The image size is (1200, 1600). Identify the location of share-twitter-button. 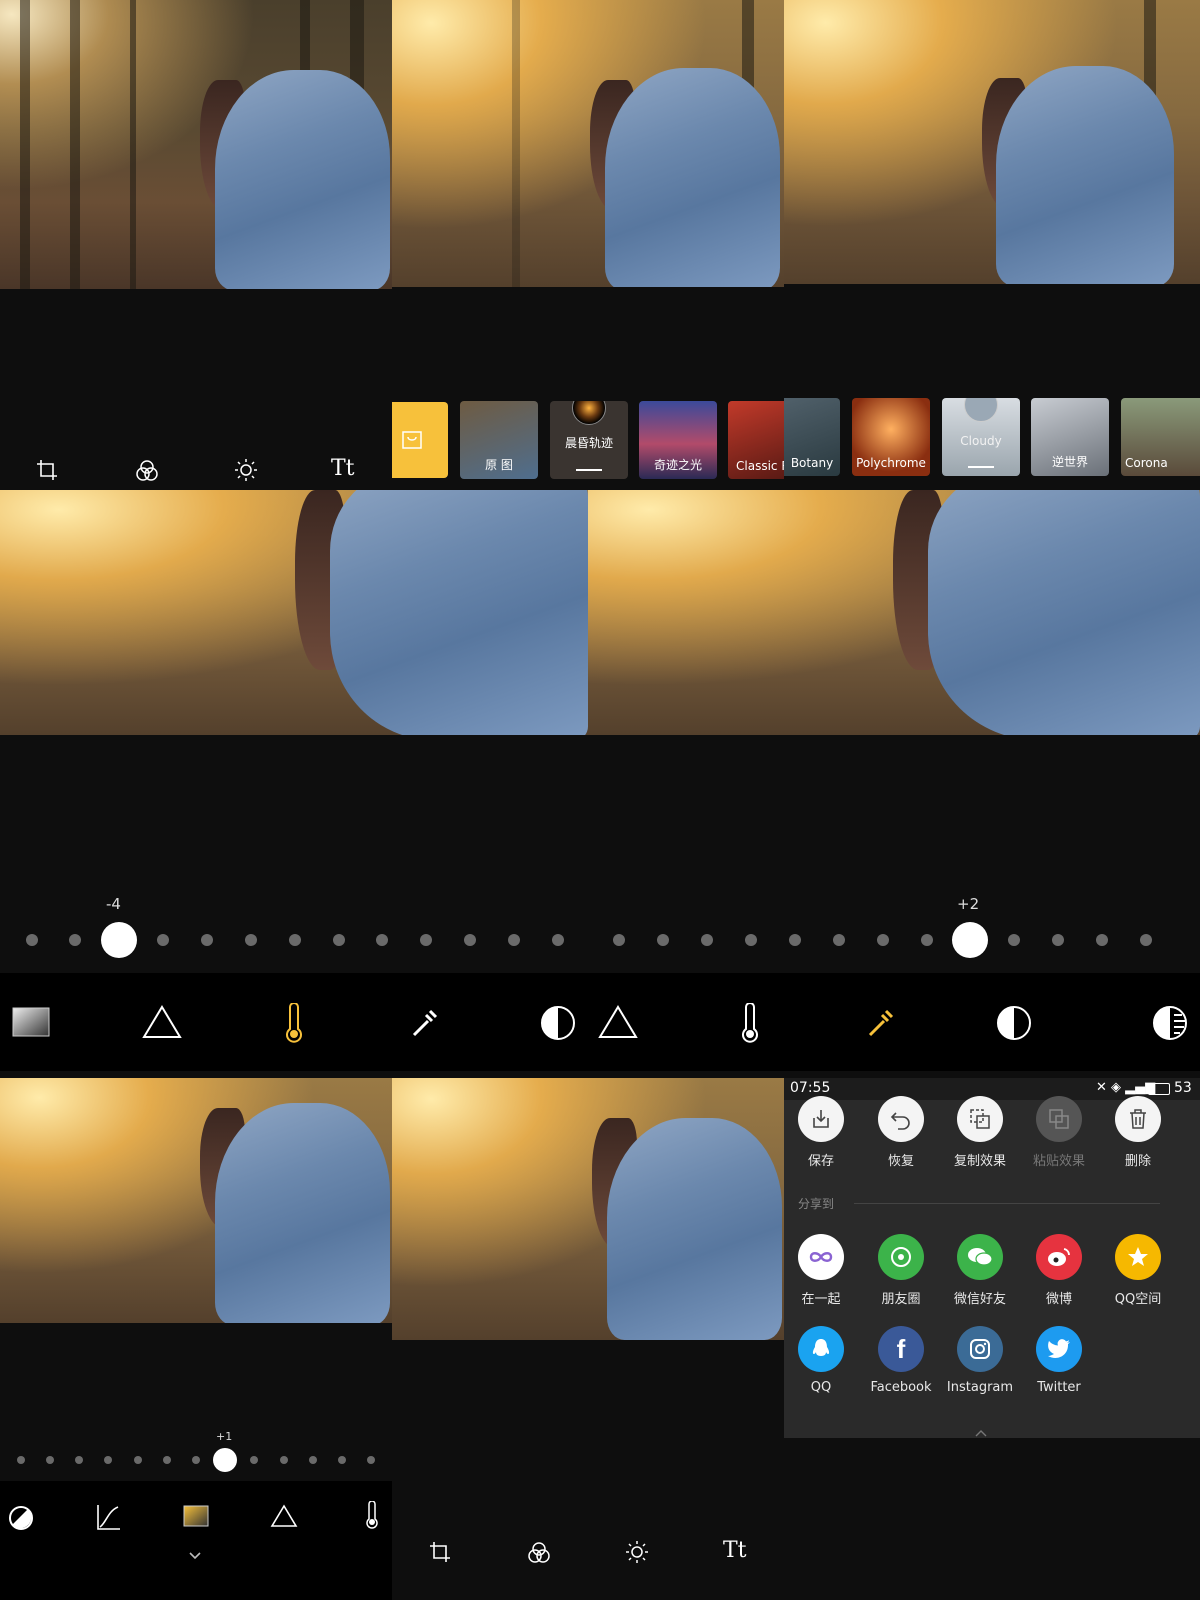
(1059, 1349).